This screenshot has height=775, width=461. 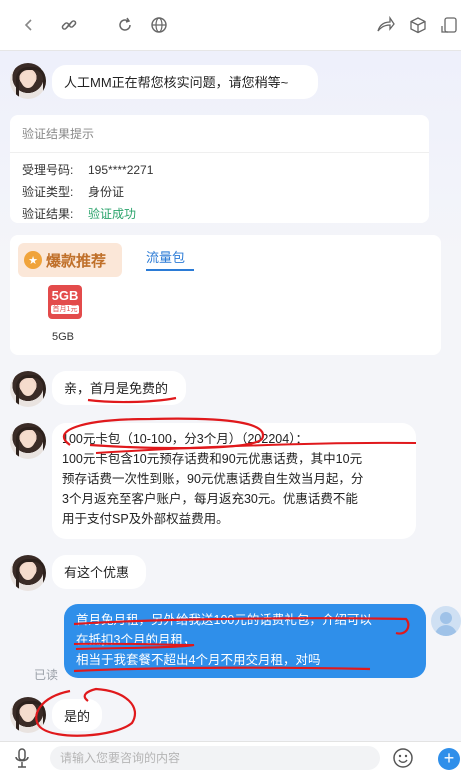 What do you see at coordinates (125, 25) in the screenshot?
I see `refresh-icon` at bounding box center [125, 25].